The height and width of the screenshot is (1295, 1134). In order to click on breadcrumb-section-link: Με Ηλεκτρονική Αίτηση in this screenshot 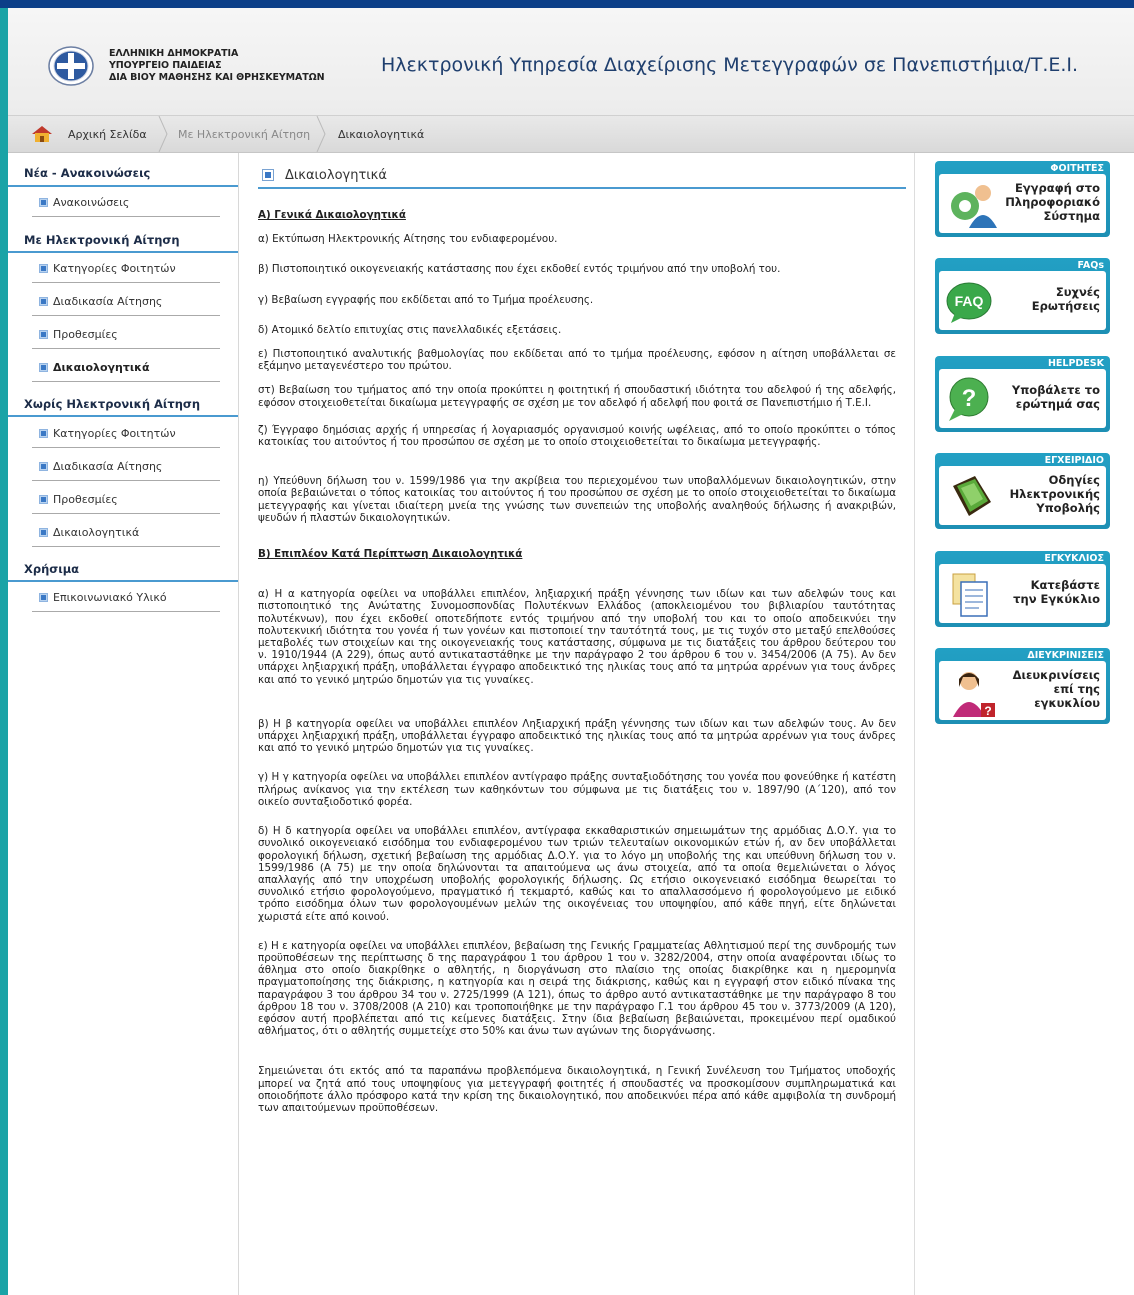, I will do `click(244, 134)`.